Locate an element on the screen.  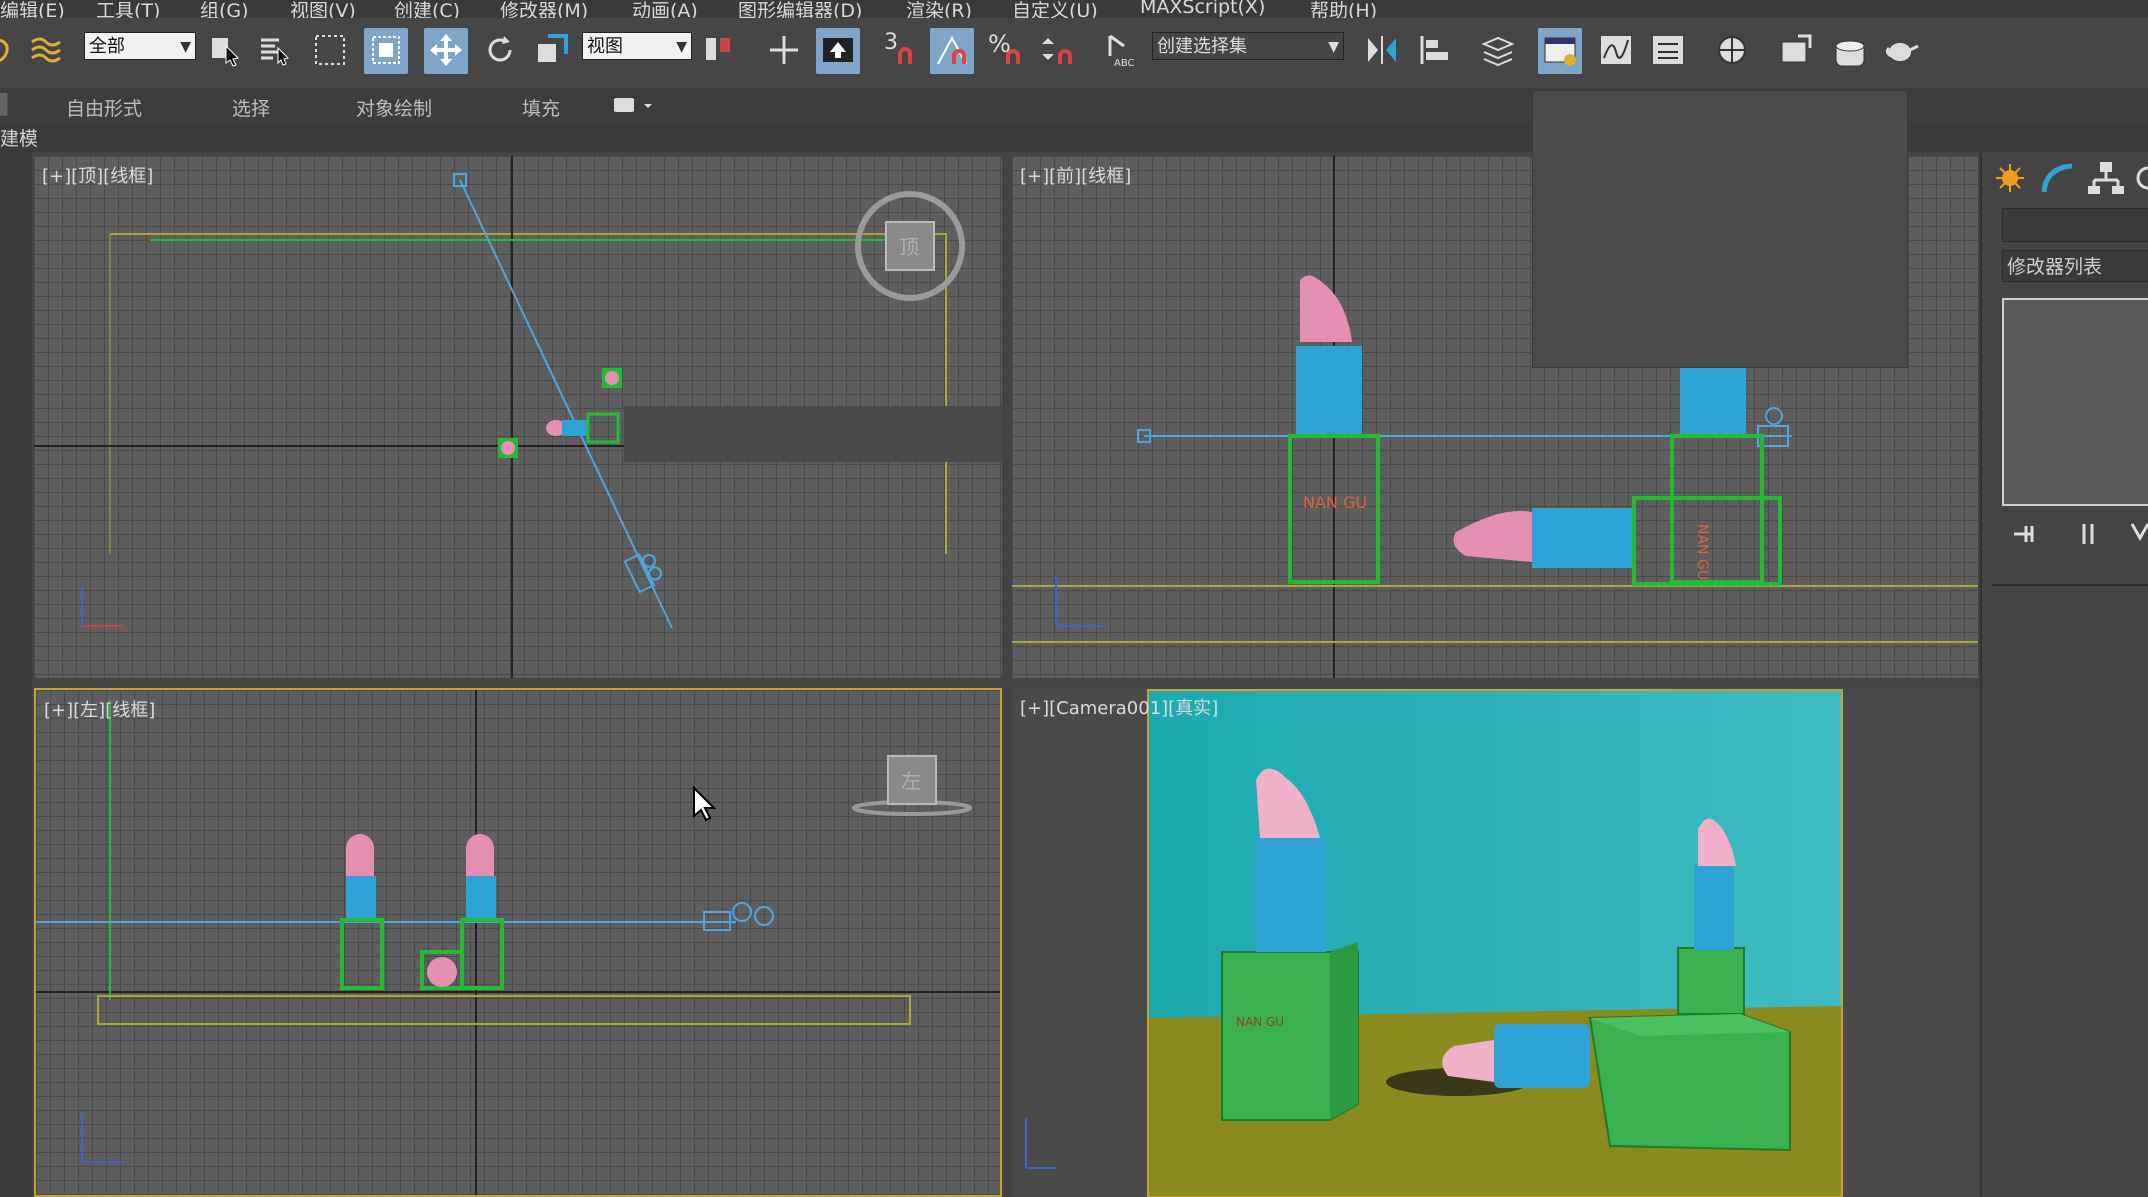
camera-line is located at coordinates (566, 404).